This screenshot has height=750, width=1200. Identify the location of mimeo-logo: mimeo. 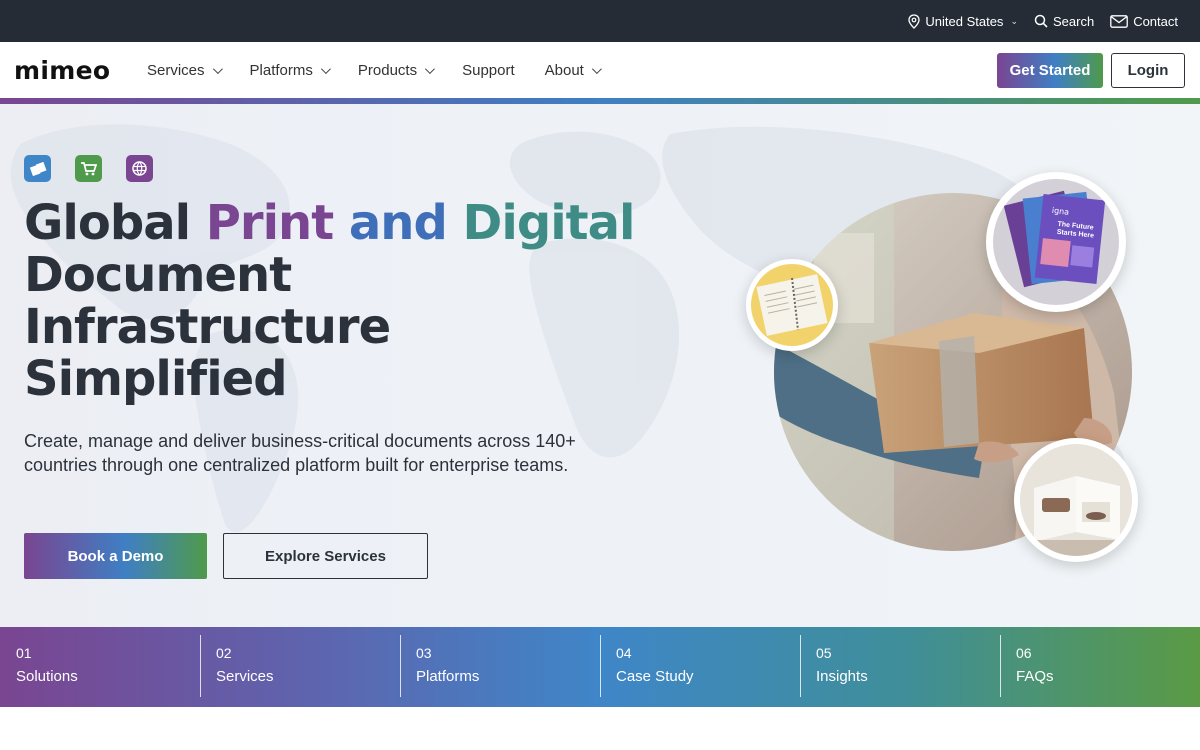
(62, 70).